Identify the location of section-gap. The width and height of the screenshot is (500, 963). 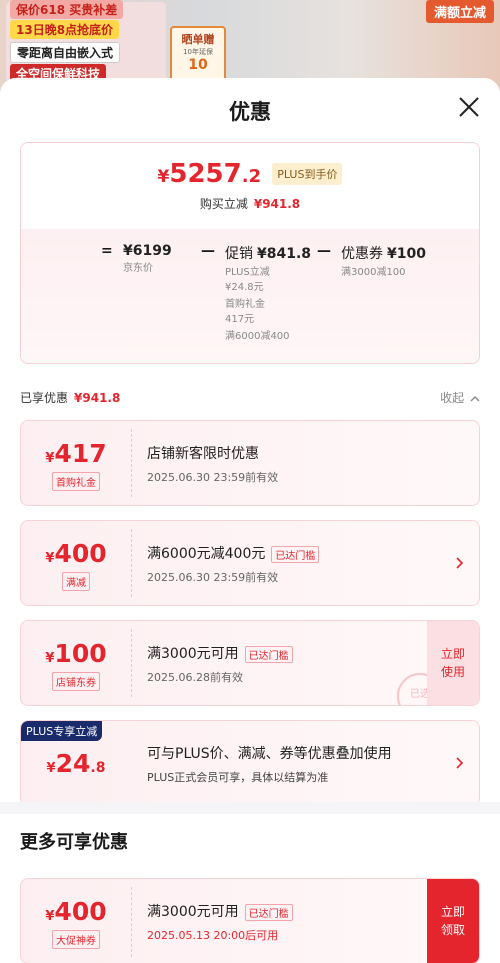
(250, 808).